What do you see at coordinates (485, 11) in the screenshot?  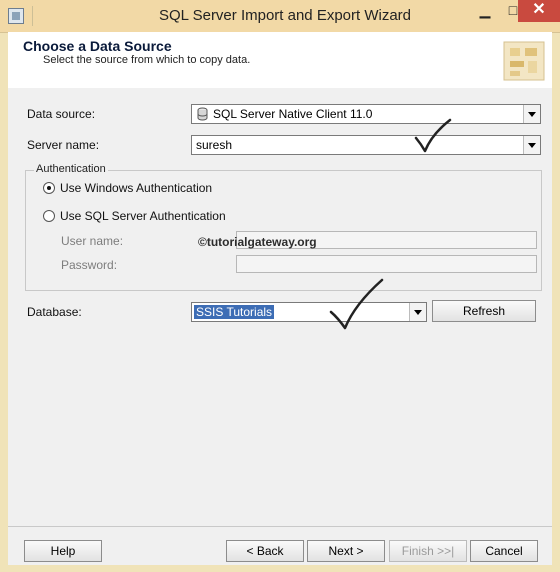 I see `minimize-button: ▁` at bounding box center [485, 11].